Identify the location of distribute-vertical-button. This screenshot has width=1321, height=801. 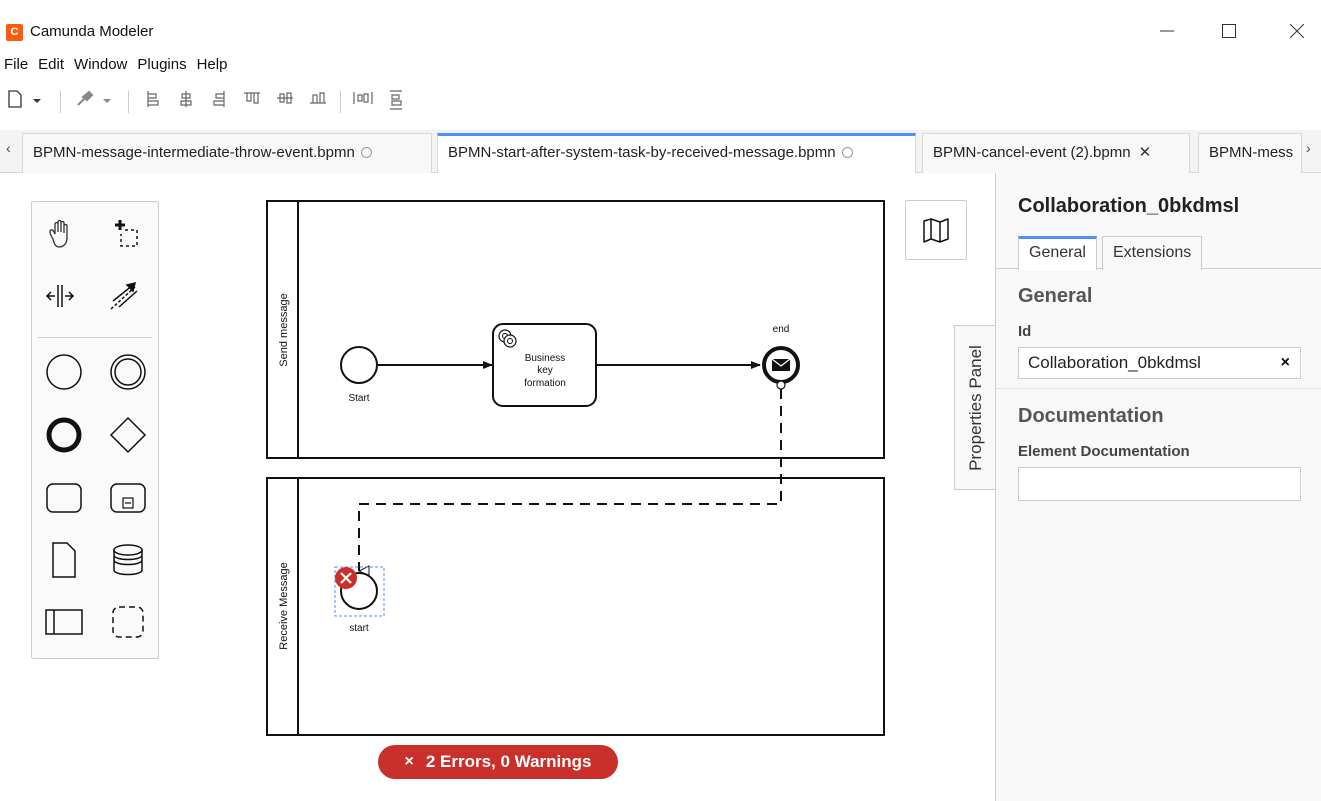
(396, 101).